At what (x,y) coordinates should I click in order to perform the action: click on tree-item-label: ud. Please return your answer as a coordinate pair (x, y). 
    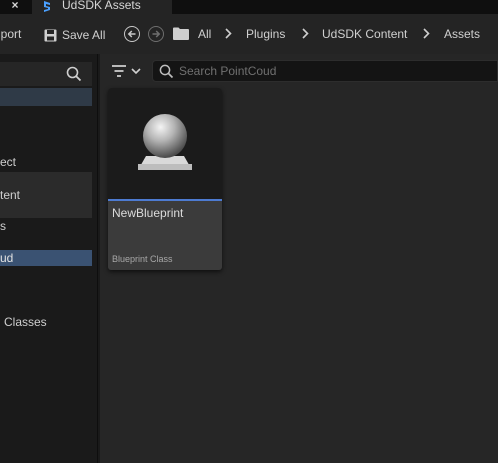
    Looking at the image, I should click on (7, 258).